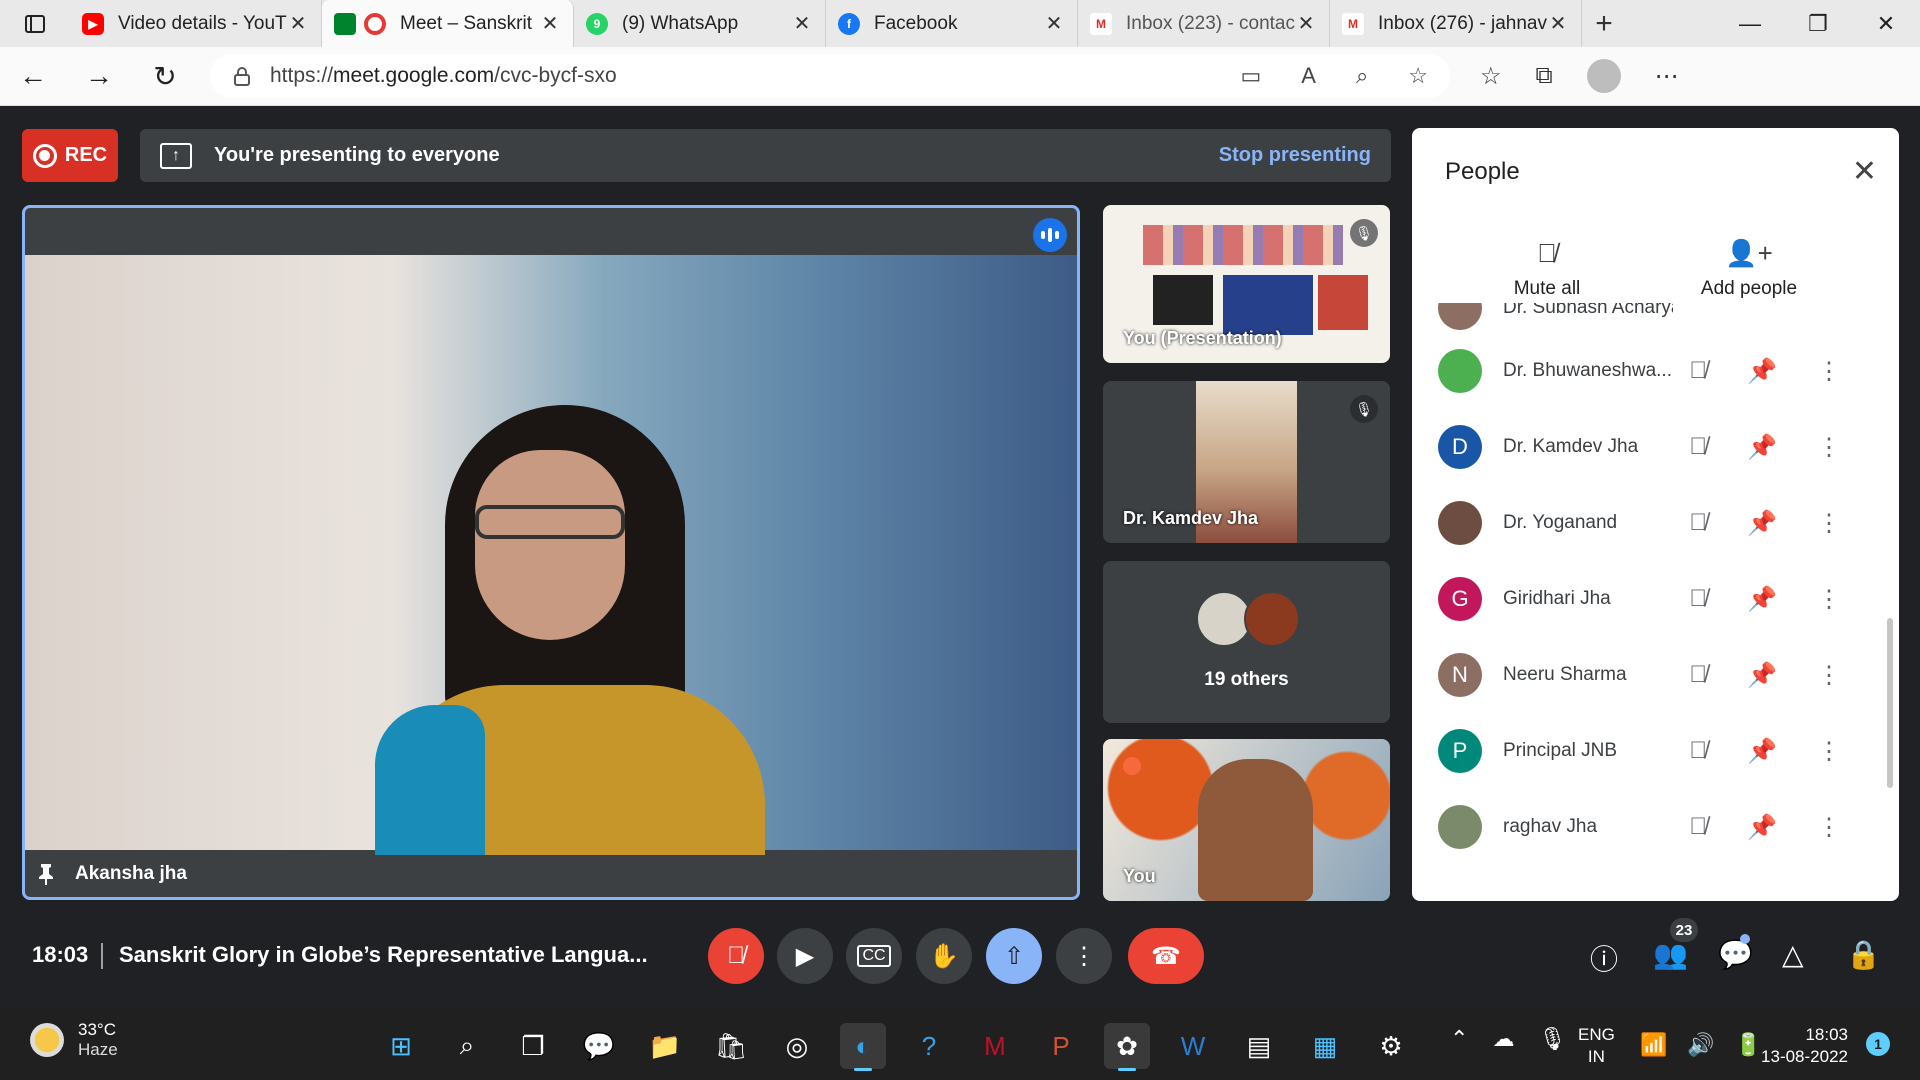 The image size is (1920, 1080). I want to click on tab-whatsapp: 9 (9) WhatsApp ✕, so click(700, 23).